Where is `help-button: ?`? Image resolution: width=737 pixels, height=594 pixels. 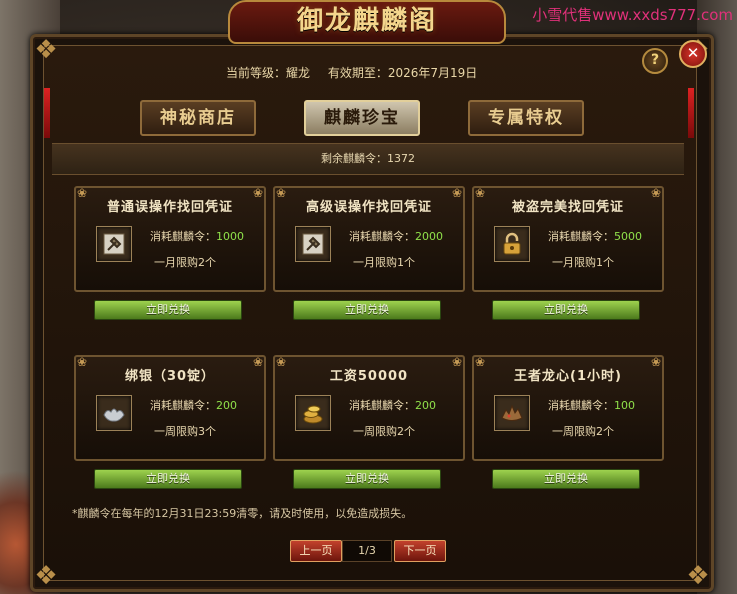 help-button: ? is located at coordinates (655, 61).